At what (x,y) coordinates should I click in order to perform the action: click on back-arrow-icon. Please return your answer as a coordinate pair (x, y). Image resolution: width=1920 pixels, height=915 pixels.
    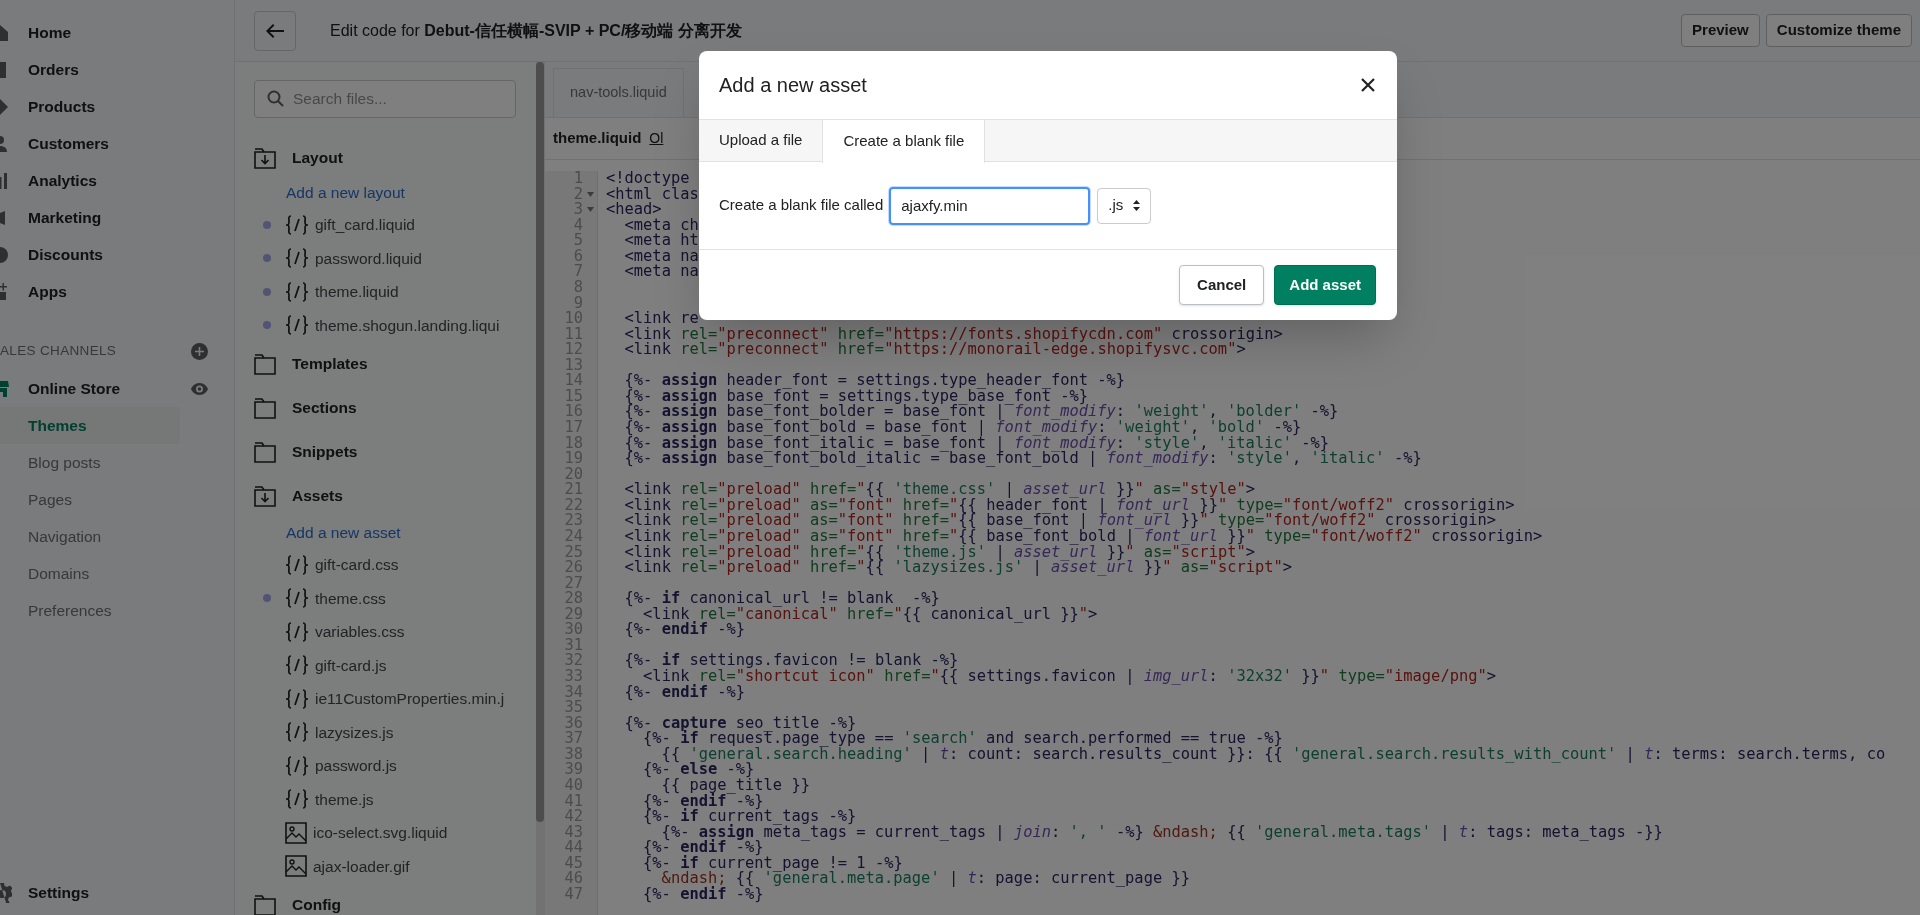
    Looking at the image, I should click on (275, 30).